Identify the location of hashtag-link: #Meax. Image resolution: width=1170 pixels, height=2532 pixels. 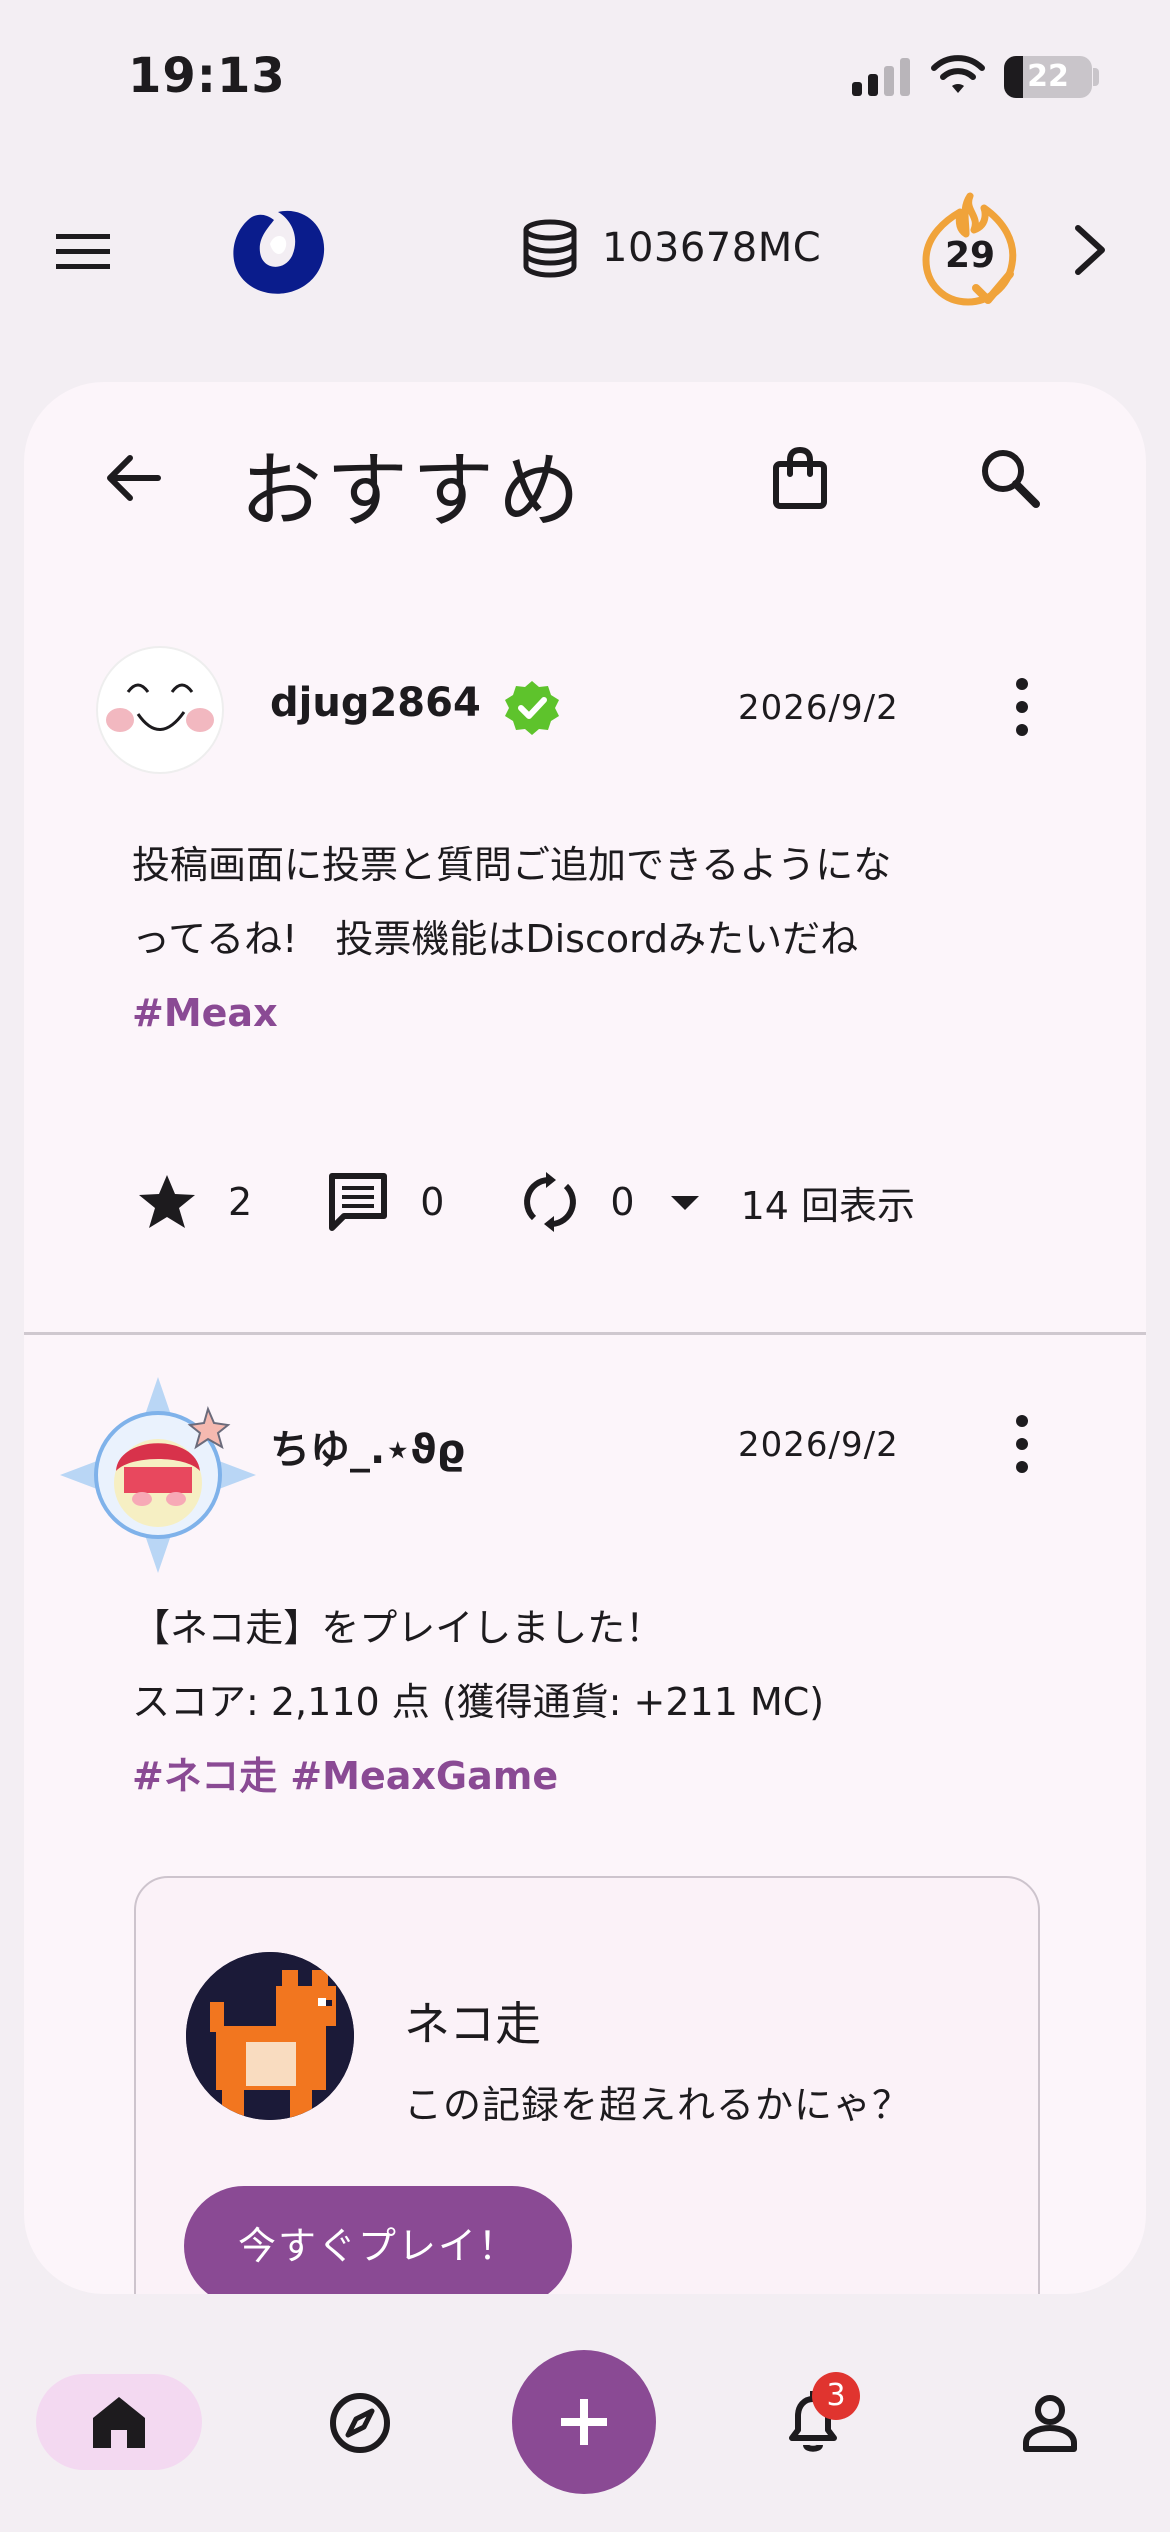
(511, 1013).